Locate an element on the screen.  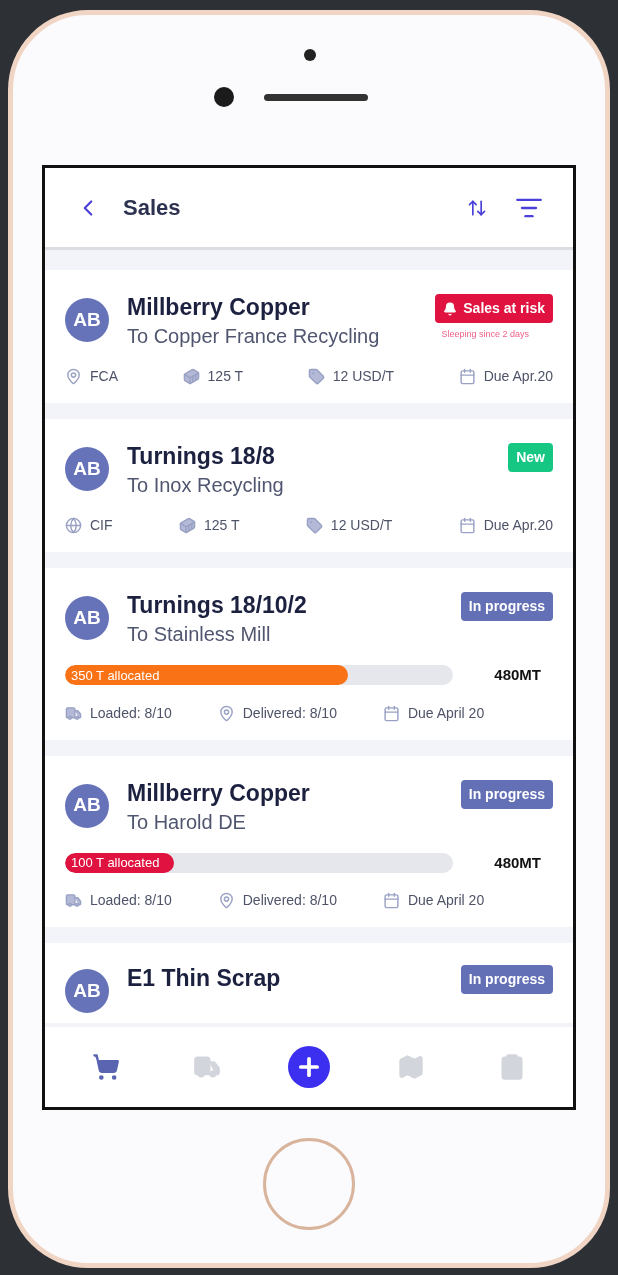
sale-card: AB Turnings 18/8 To Inox Recycling New CIF 125 T 12 USD/T Due Apr.20 is located at coordinates (309, 485).